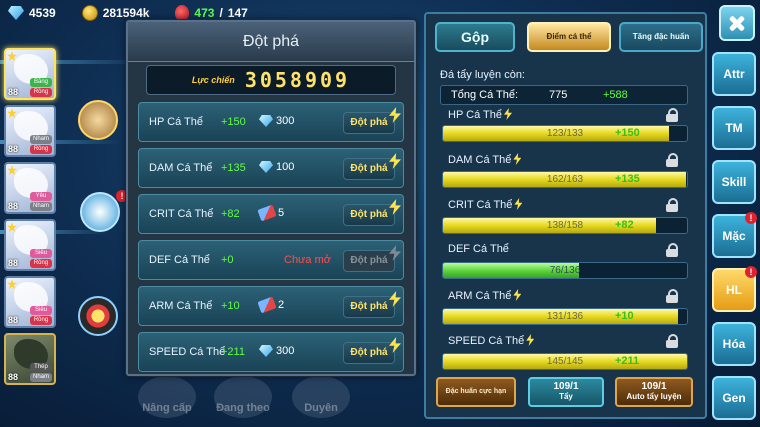 This screenshot has height=427, width=760. Describe the element at coordinates (30, 188) in the screenshot. I see `roster-slot: Yêu Nham 88` at that location.